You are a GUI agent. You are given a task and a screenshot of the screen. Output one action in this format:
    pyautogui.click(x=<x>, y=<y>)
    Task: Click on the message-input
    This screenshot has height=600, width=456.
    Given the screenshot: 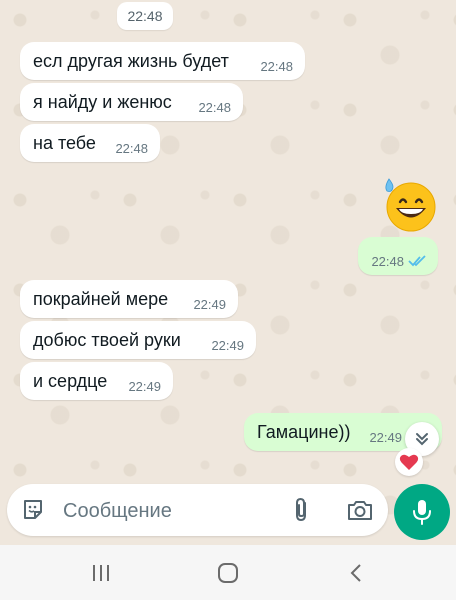 What is the action you would take?
    pyautogui.click(x=173, y=511)
    